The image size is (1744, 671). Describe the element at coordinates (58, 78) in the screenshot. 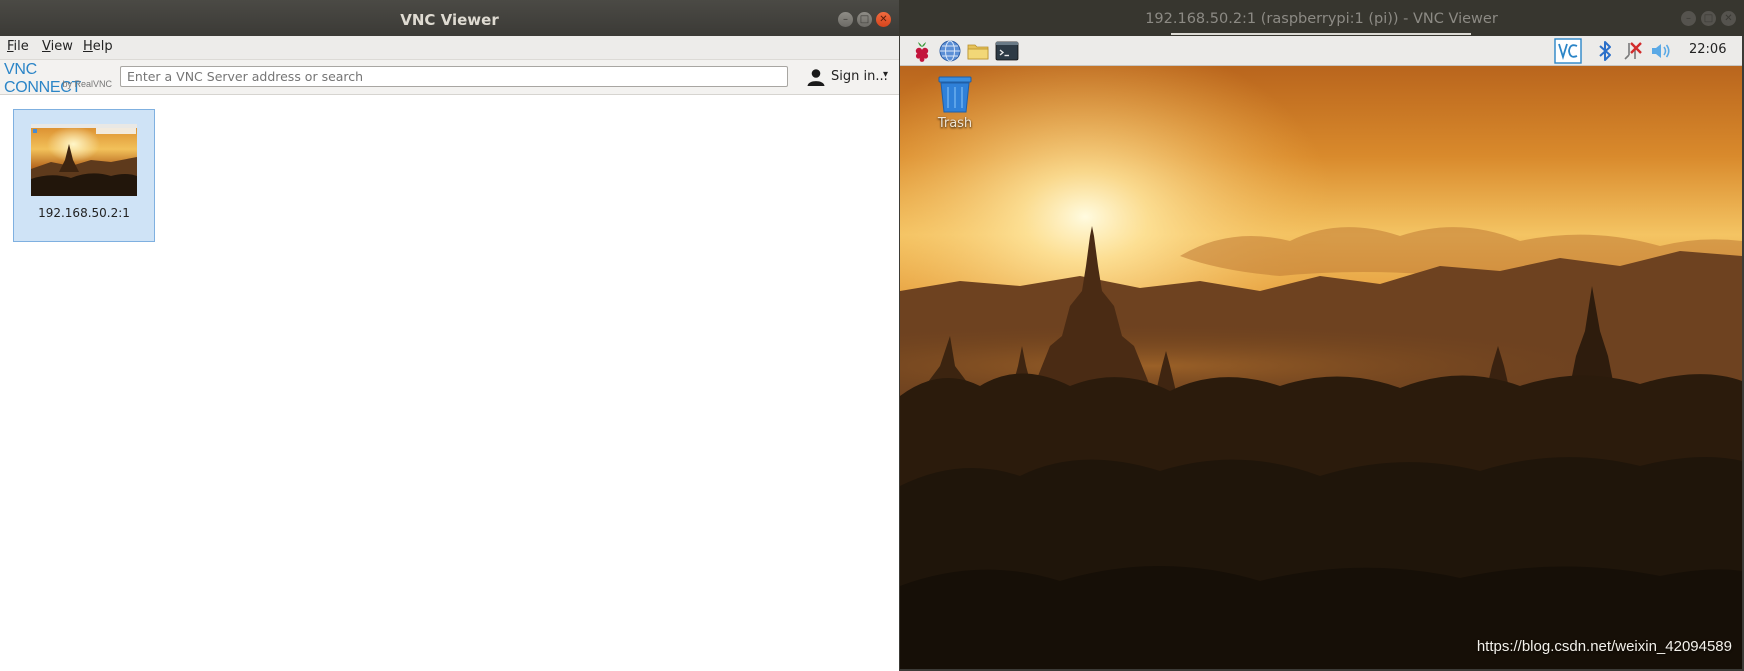

I see `vnc-connect-logo: VNC CONNECT by RealVNC` at that location.